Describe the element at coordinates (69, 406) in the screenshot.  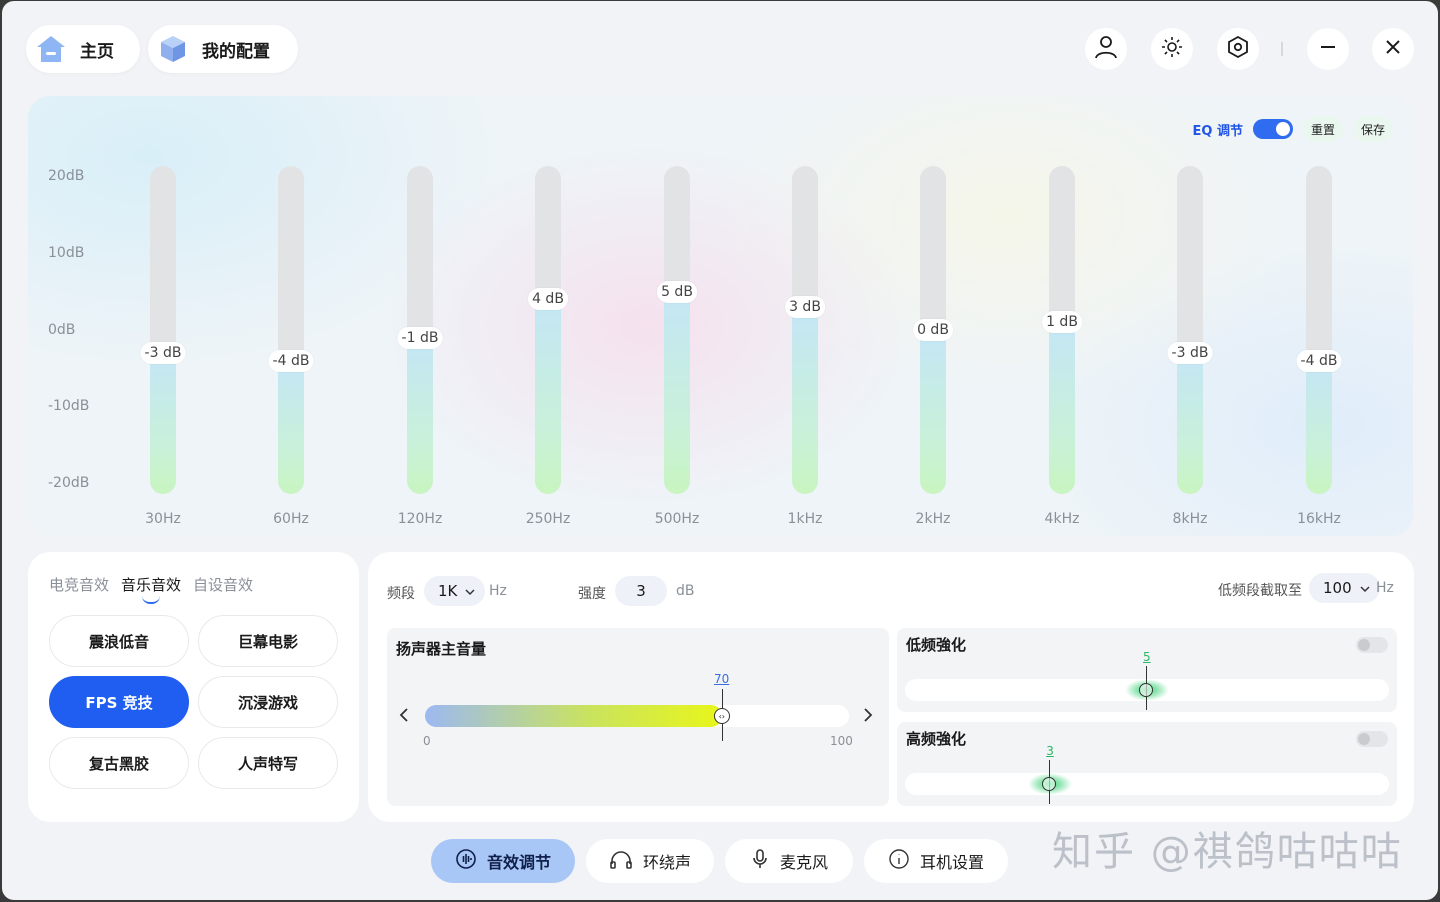
I see `y-axis-label: -10dB` at that location.